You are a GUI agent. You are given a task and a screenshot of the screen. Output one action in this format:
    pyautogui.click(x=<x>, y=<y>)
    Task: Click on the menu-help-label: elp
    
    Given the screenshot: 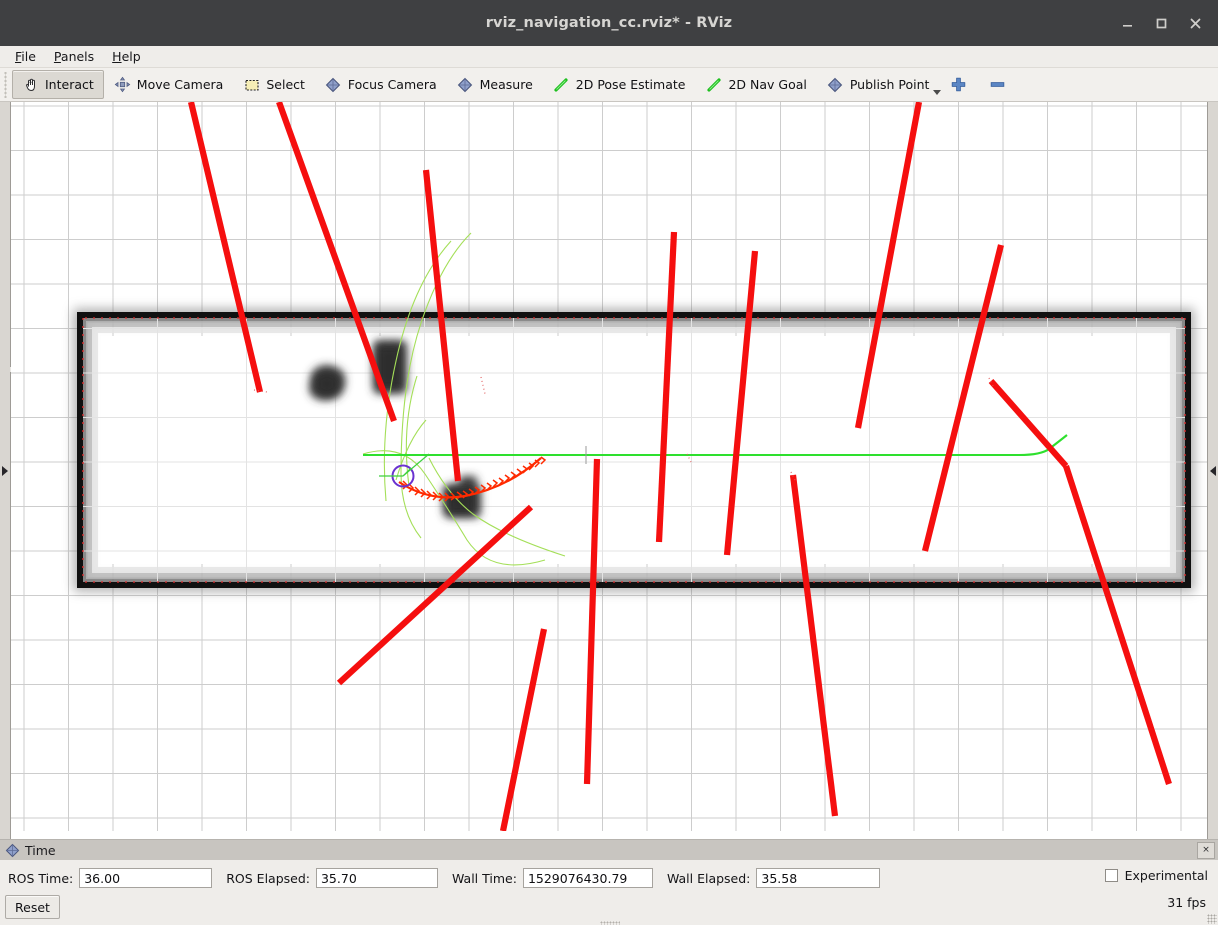 What is the action you would take?
    pyautogui.click(x=131, y=56)
    